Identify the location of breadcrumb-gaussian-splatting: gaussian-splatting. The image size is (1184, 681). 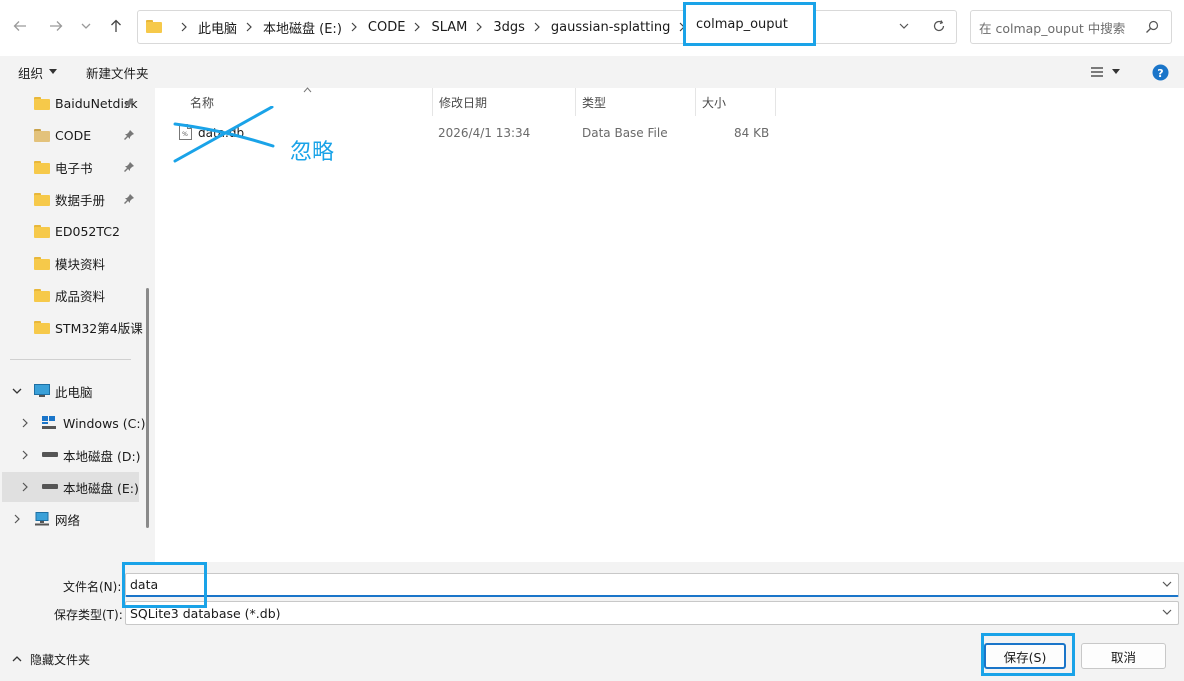
(610, 27).